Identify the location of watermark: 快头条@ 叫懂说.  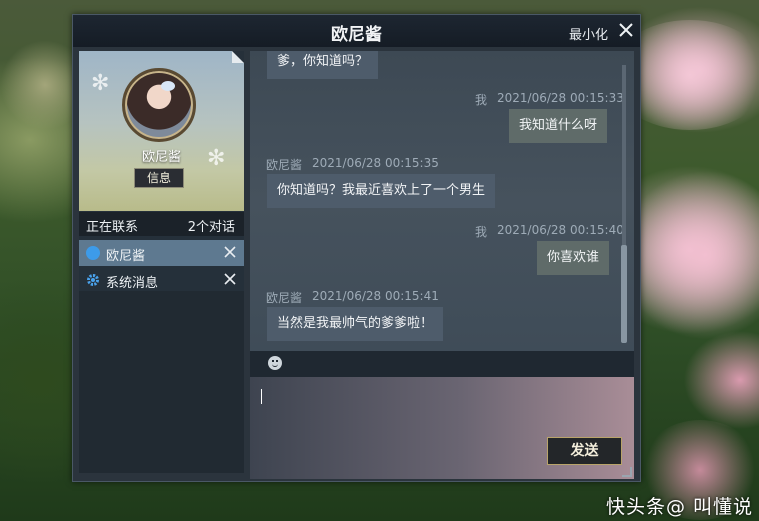
(679, 507).